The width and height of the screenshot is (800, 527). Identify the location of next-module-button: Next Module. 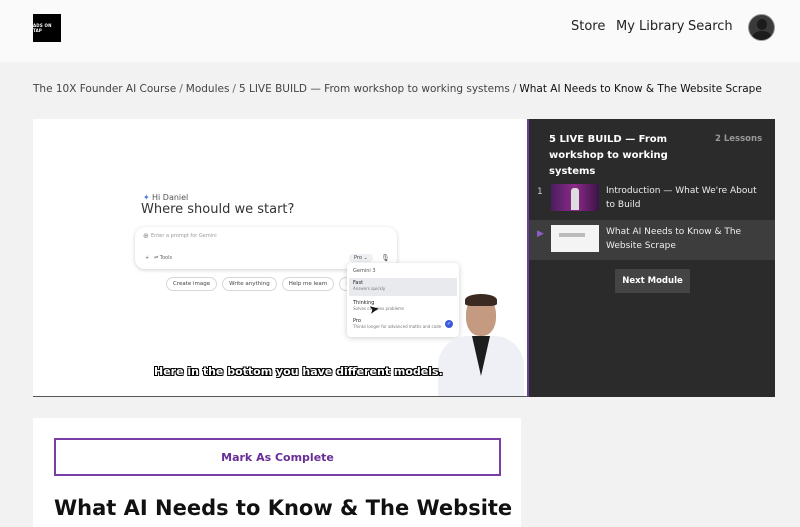
(652, 281).